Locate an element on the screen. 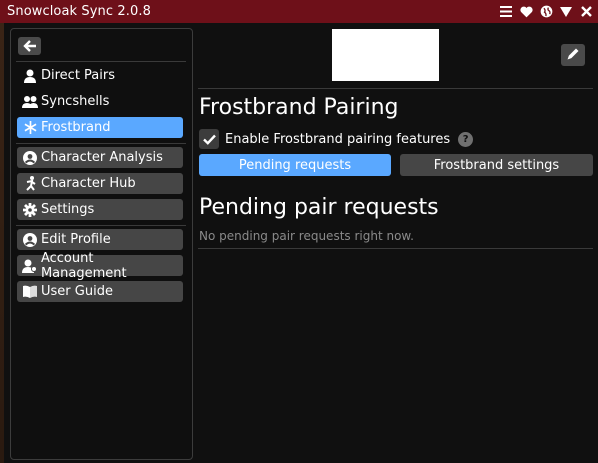 Image resolution: width=598 pixels, height=463 pixels. sidebar-item-character-hub: Character Hub is located at coordinates (100, 183).